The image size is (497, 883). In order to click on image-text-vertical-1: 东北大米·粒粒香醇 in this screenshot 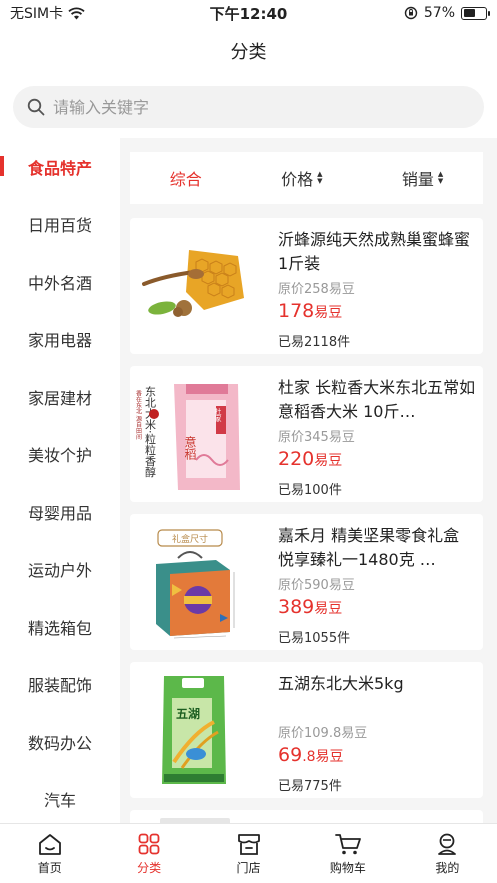, I will do `click(150, 432)`.